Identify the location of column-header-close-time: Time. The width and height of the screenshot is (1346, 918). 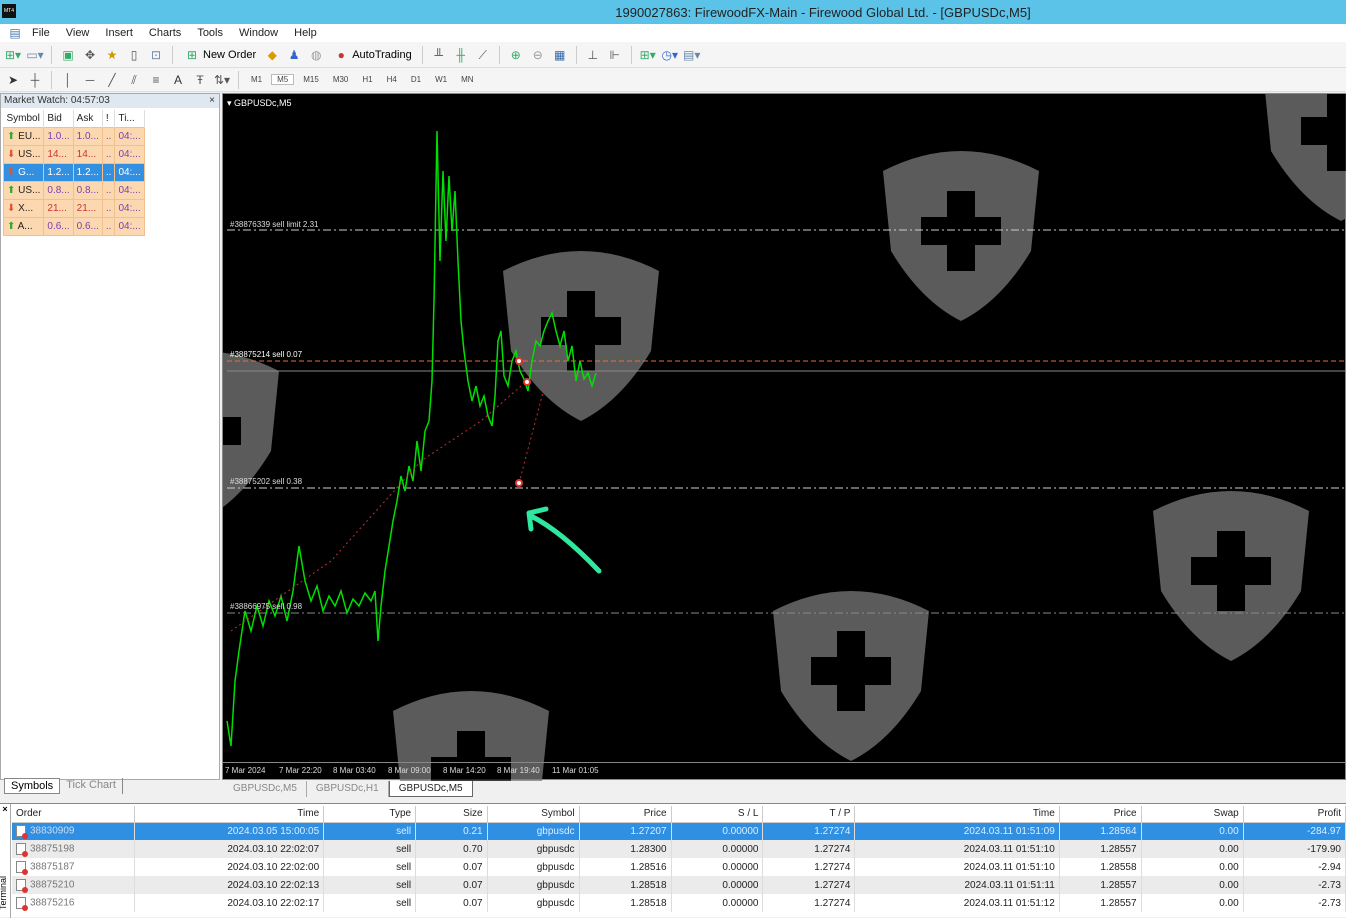
(957, 814).